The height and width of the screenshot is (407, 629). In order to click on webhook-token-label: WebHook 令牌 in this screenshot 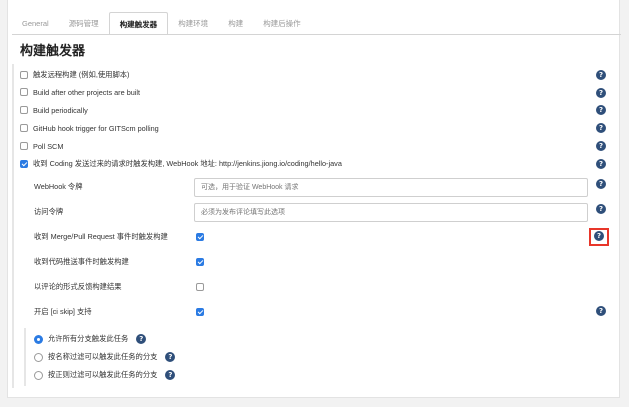, I will do `click(58, 186)`.